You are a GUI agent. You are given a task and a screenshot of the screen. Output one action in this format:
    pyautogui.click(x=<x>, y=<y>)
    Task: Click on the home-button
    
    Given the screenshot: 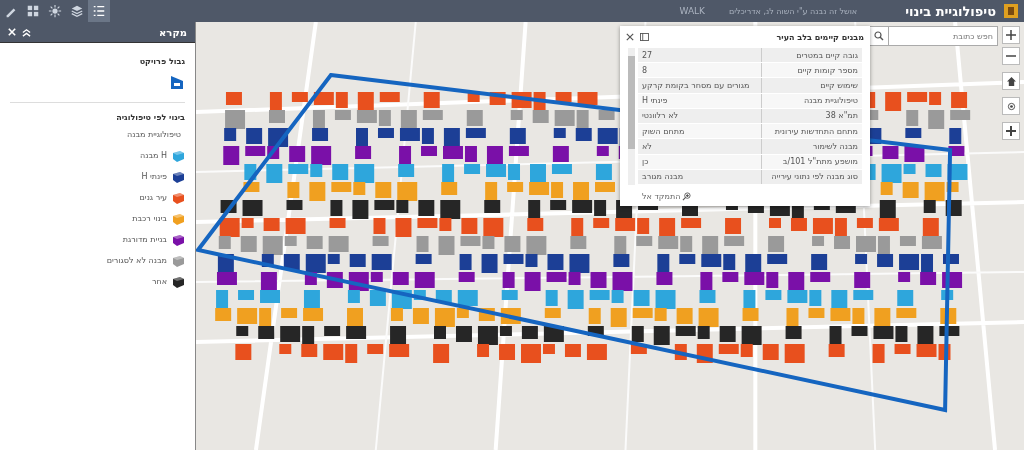 What is the action you would take?
    pyautogui.click(x=1011, y=81)
    